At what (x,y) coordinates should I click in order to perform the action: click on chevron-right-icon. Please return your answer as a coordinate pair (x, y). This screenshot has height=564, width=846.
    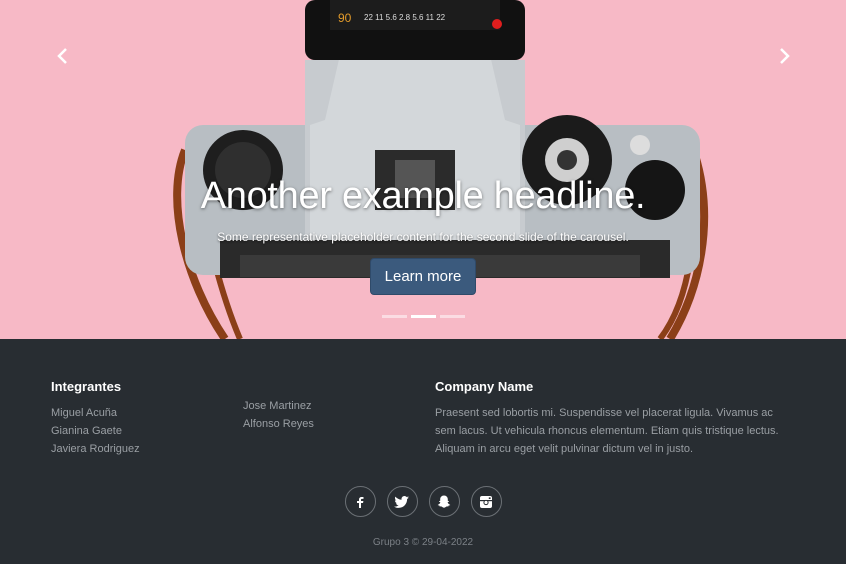
    Looking at the image, I should click on (785, 56).